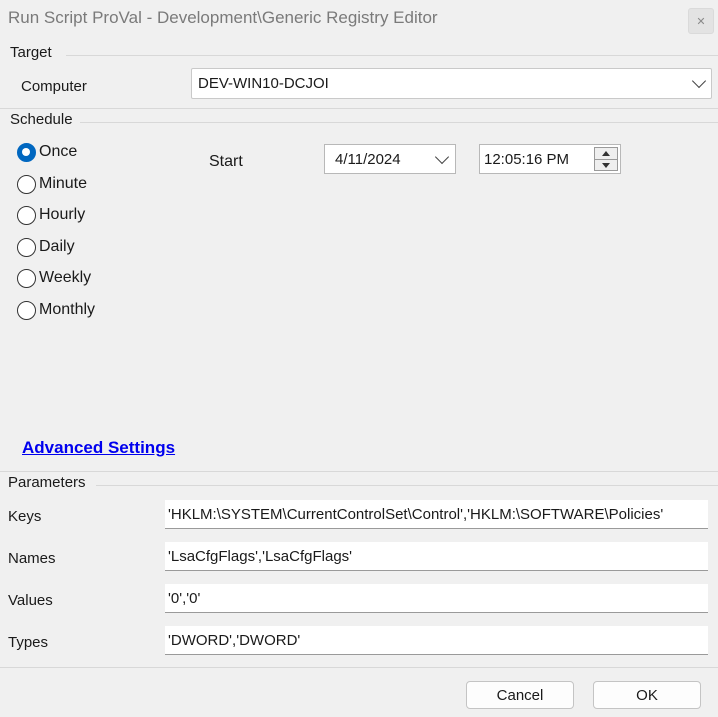  What do you see at coordinates (26, 247) in the screenshot?
I see `radio-daily-button` at bounding box center [26, 247].